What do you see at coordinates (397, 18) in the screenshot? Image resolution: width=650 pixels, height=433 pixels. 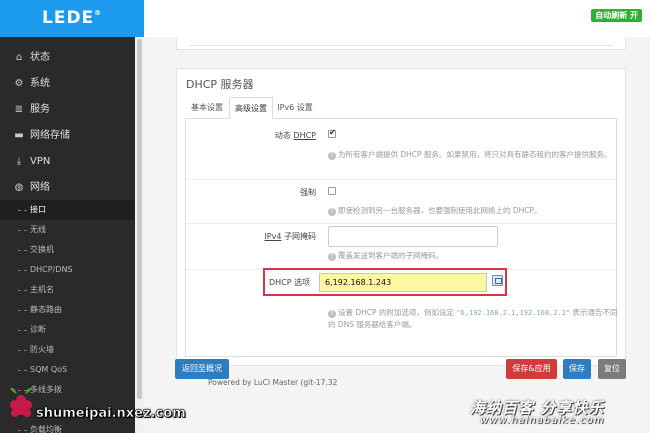 I see `top-bar: 自动刷新 开` at bounding box center [397, 18].